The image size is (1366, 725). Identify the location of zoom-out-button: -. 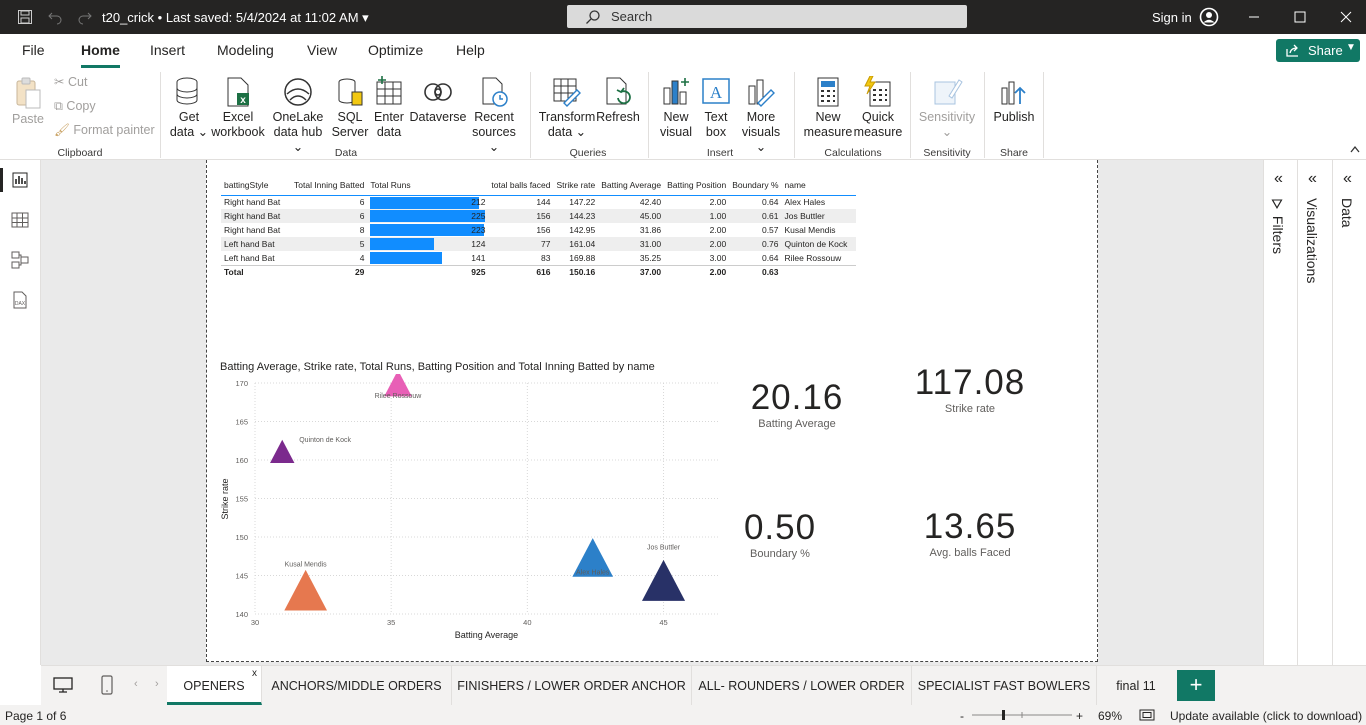
(962, 716).